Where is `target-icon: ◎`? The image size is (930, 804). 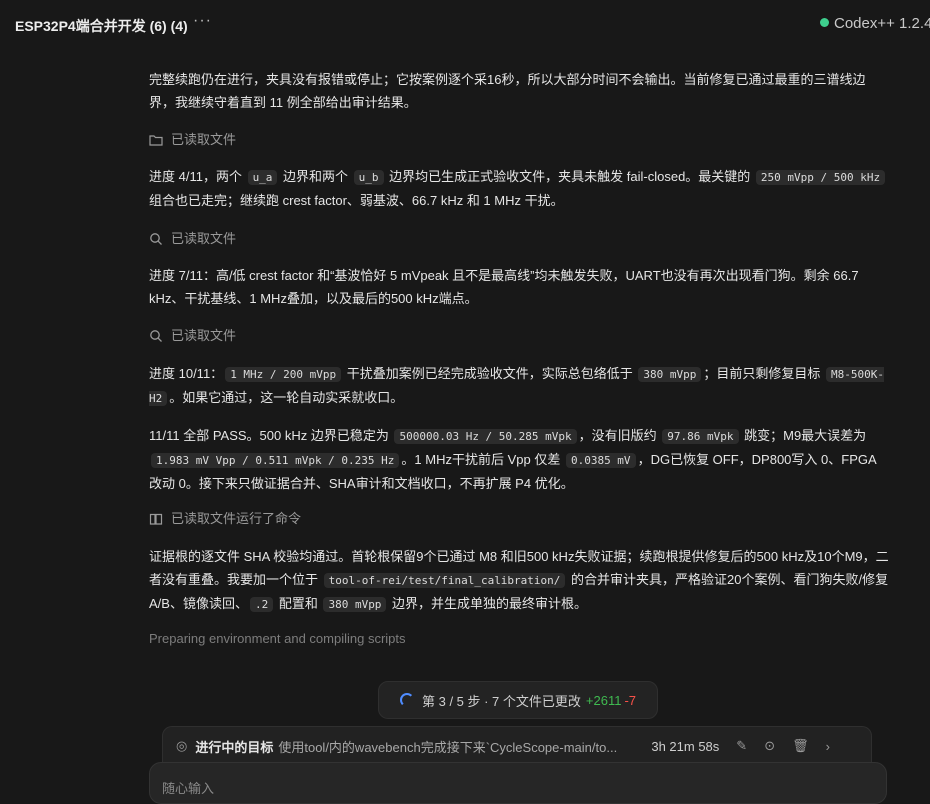 target-icon: ◎ is located at coordinates (182, 745).